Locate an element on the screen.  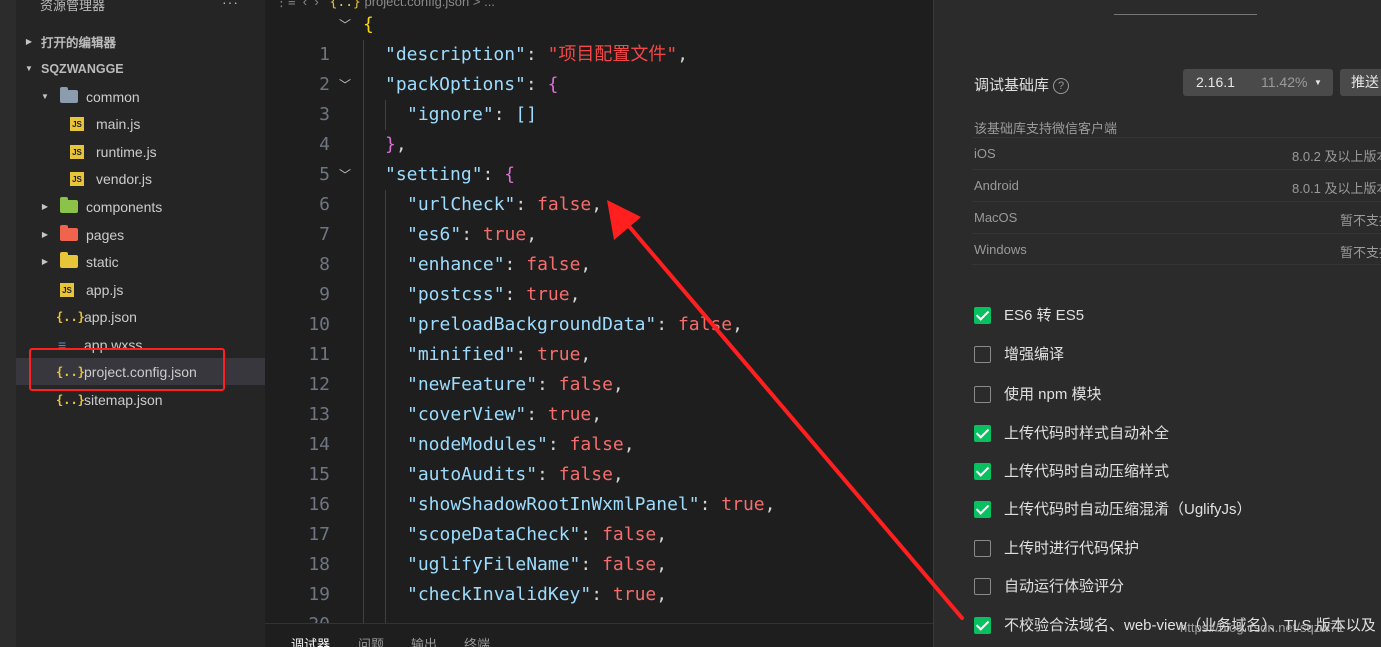
tree-folder-static: ▶ static is located at coordinates (140, 261).